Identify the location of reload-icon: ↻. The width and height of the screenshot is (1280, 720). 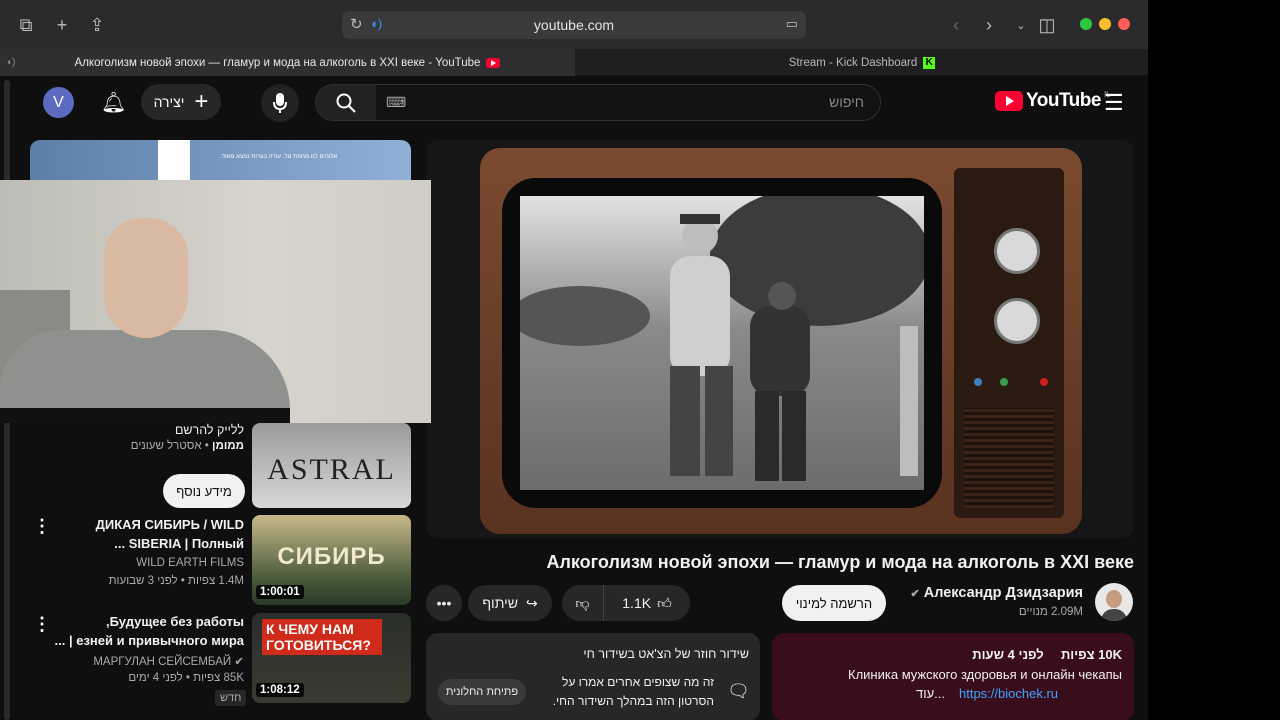
(356, 24).